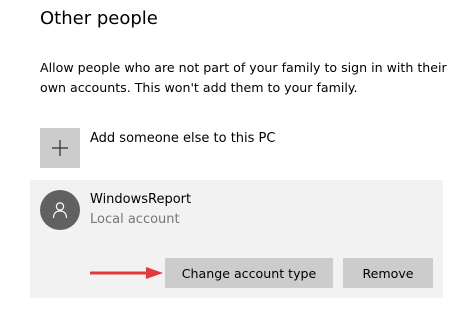  I want to click on change-account-type-button: Change account type, so click(249, 273).